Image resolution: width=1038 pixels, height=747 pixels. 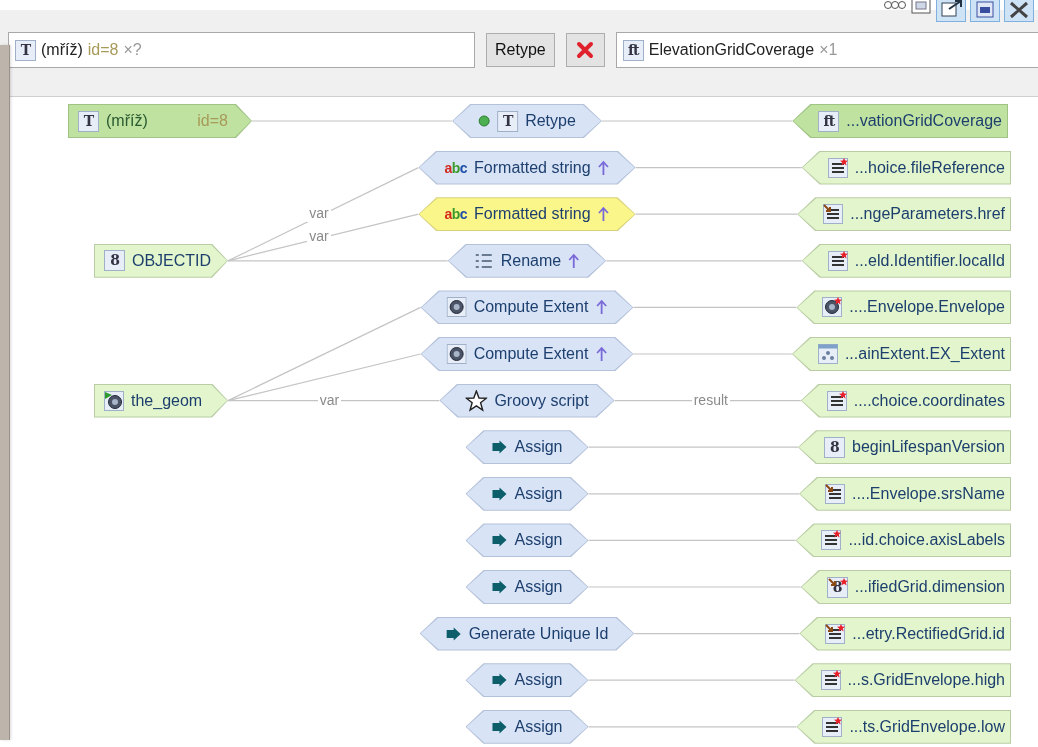 I want to click on export-button, so click(x=951, y=11).